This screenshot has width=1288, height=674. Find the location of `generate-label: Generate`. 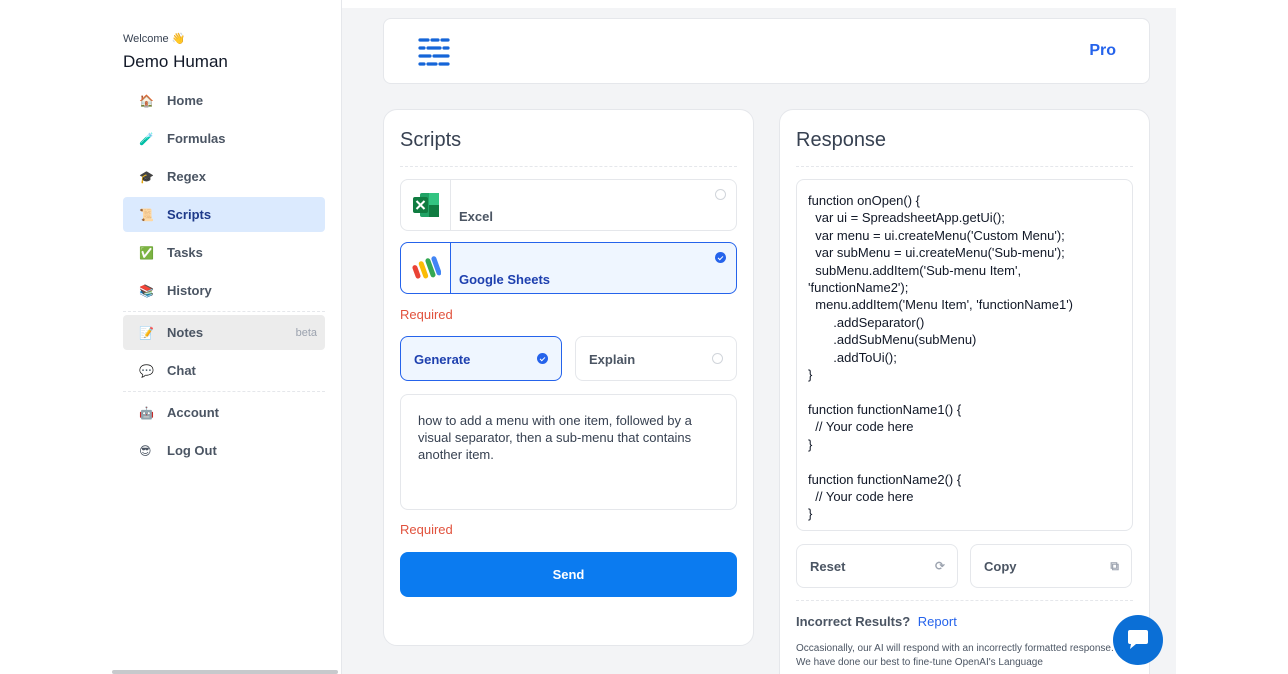

generate-label: Generate is located at coordinates (442, 359).